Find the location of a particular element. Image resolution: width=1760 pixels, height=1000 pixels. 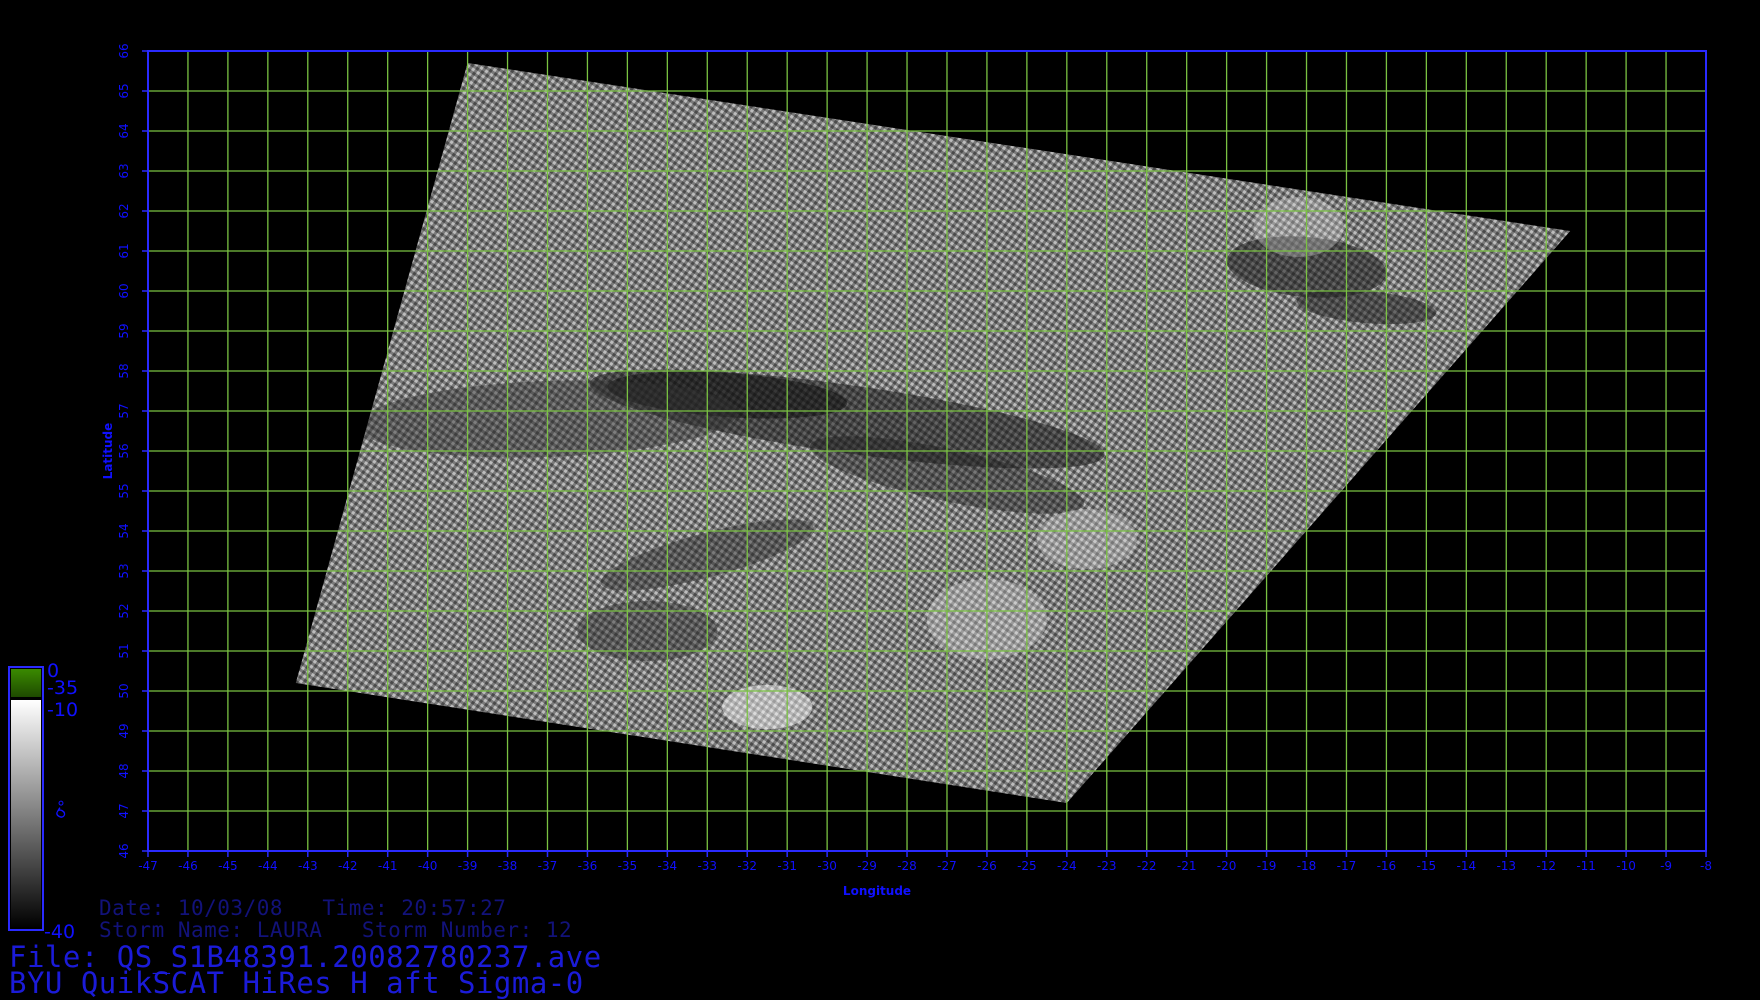

y-tick-label: 57 is located at coordinates (124, 410).